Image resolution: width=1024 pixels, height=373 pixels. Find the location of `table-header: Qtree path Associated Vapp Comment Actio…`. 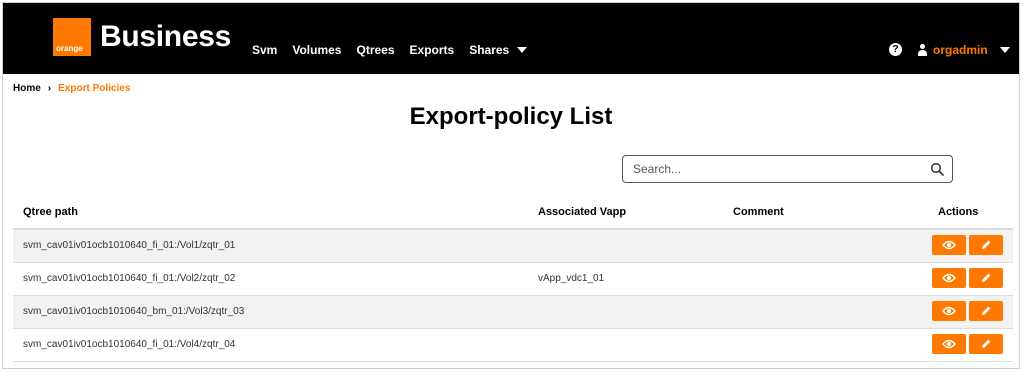

table-header: Qtree path Associated Vapp Comment Actio… is located at coordinates (513, 214).